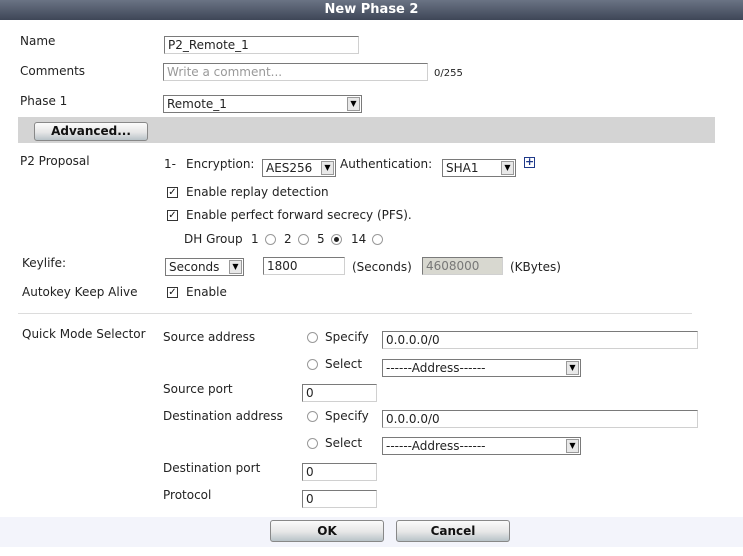  Describe the element at coordinates (540, 340) in the screenshot. I see `source-address-input: 0.0.0.0/0` at that location.